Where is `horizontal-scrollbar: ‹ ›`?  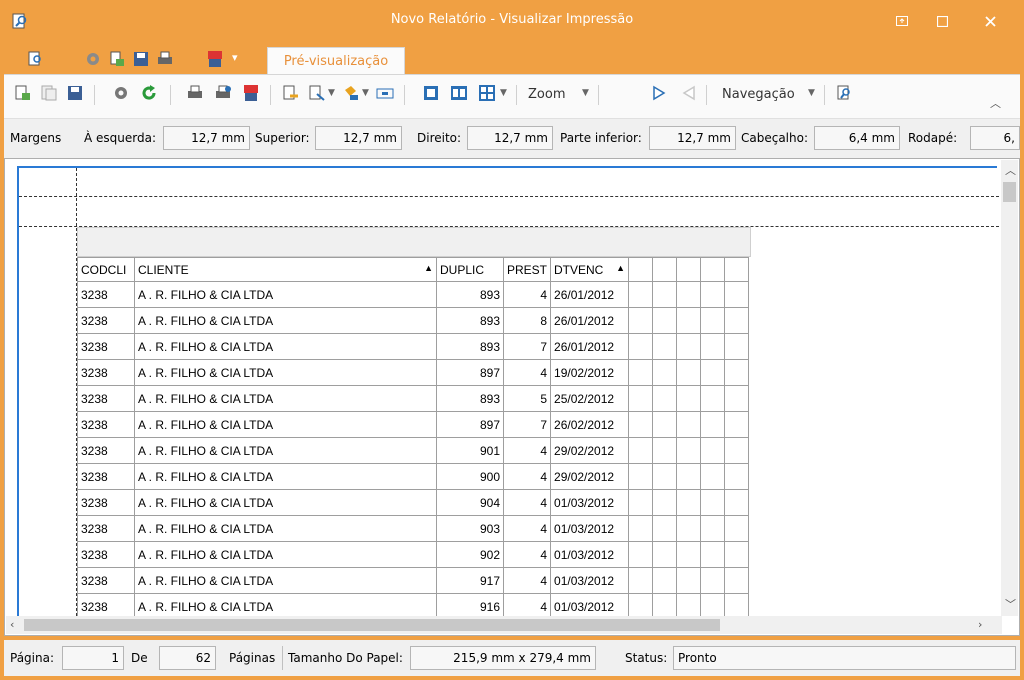 horizontal-scrollbar: ‹ › is located at coordinates (504, 625).